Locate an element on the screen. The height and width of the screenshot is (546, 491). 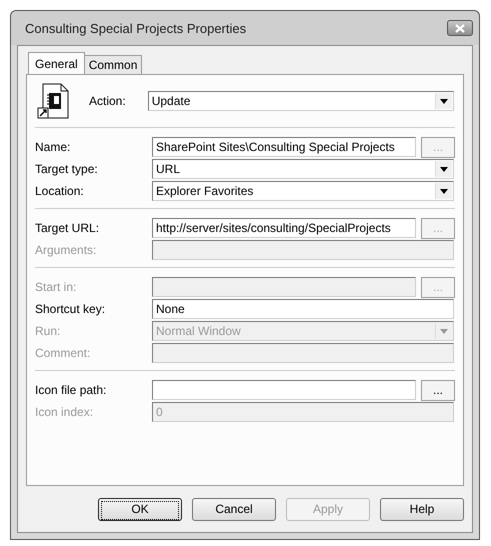
close-icon is located at coordinates (460, 28).